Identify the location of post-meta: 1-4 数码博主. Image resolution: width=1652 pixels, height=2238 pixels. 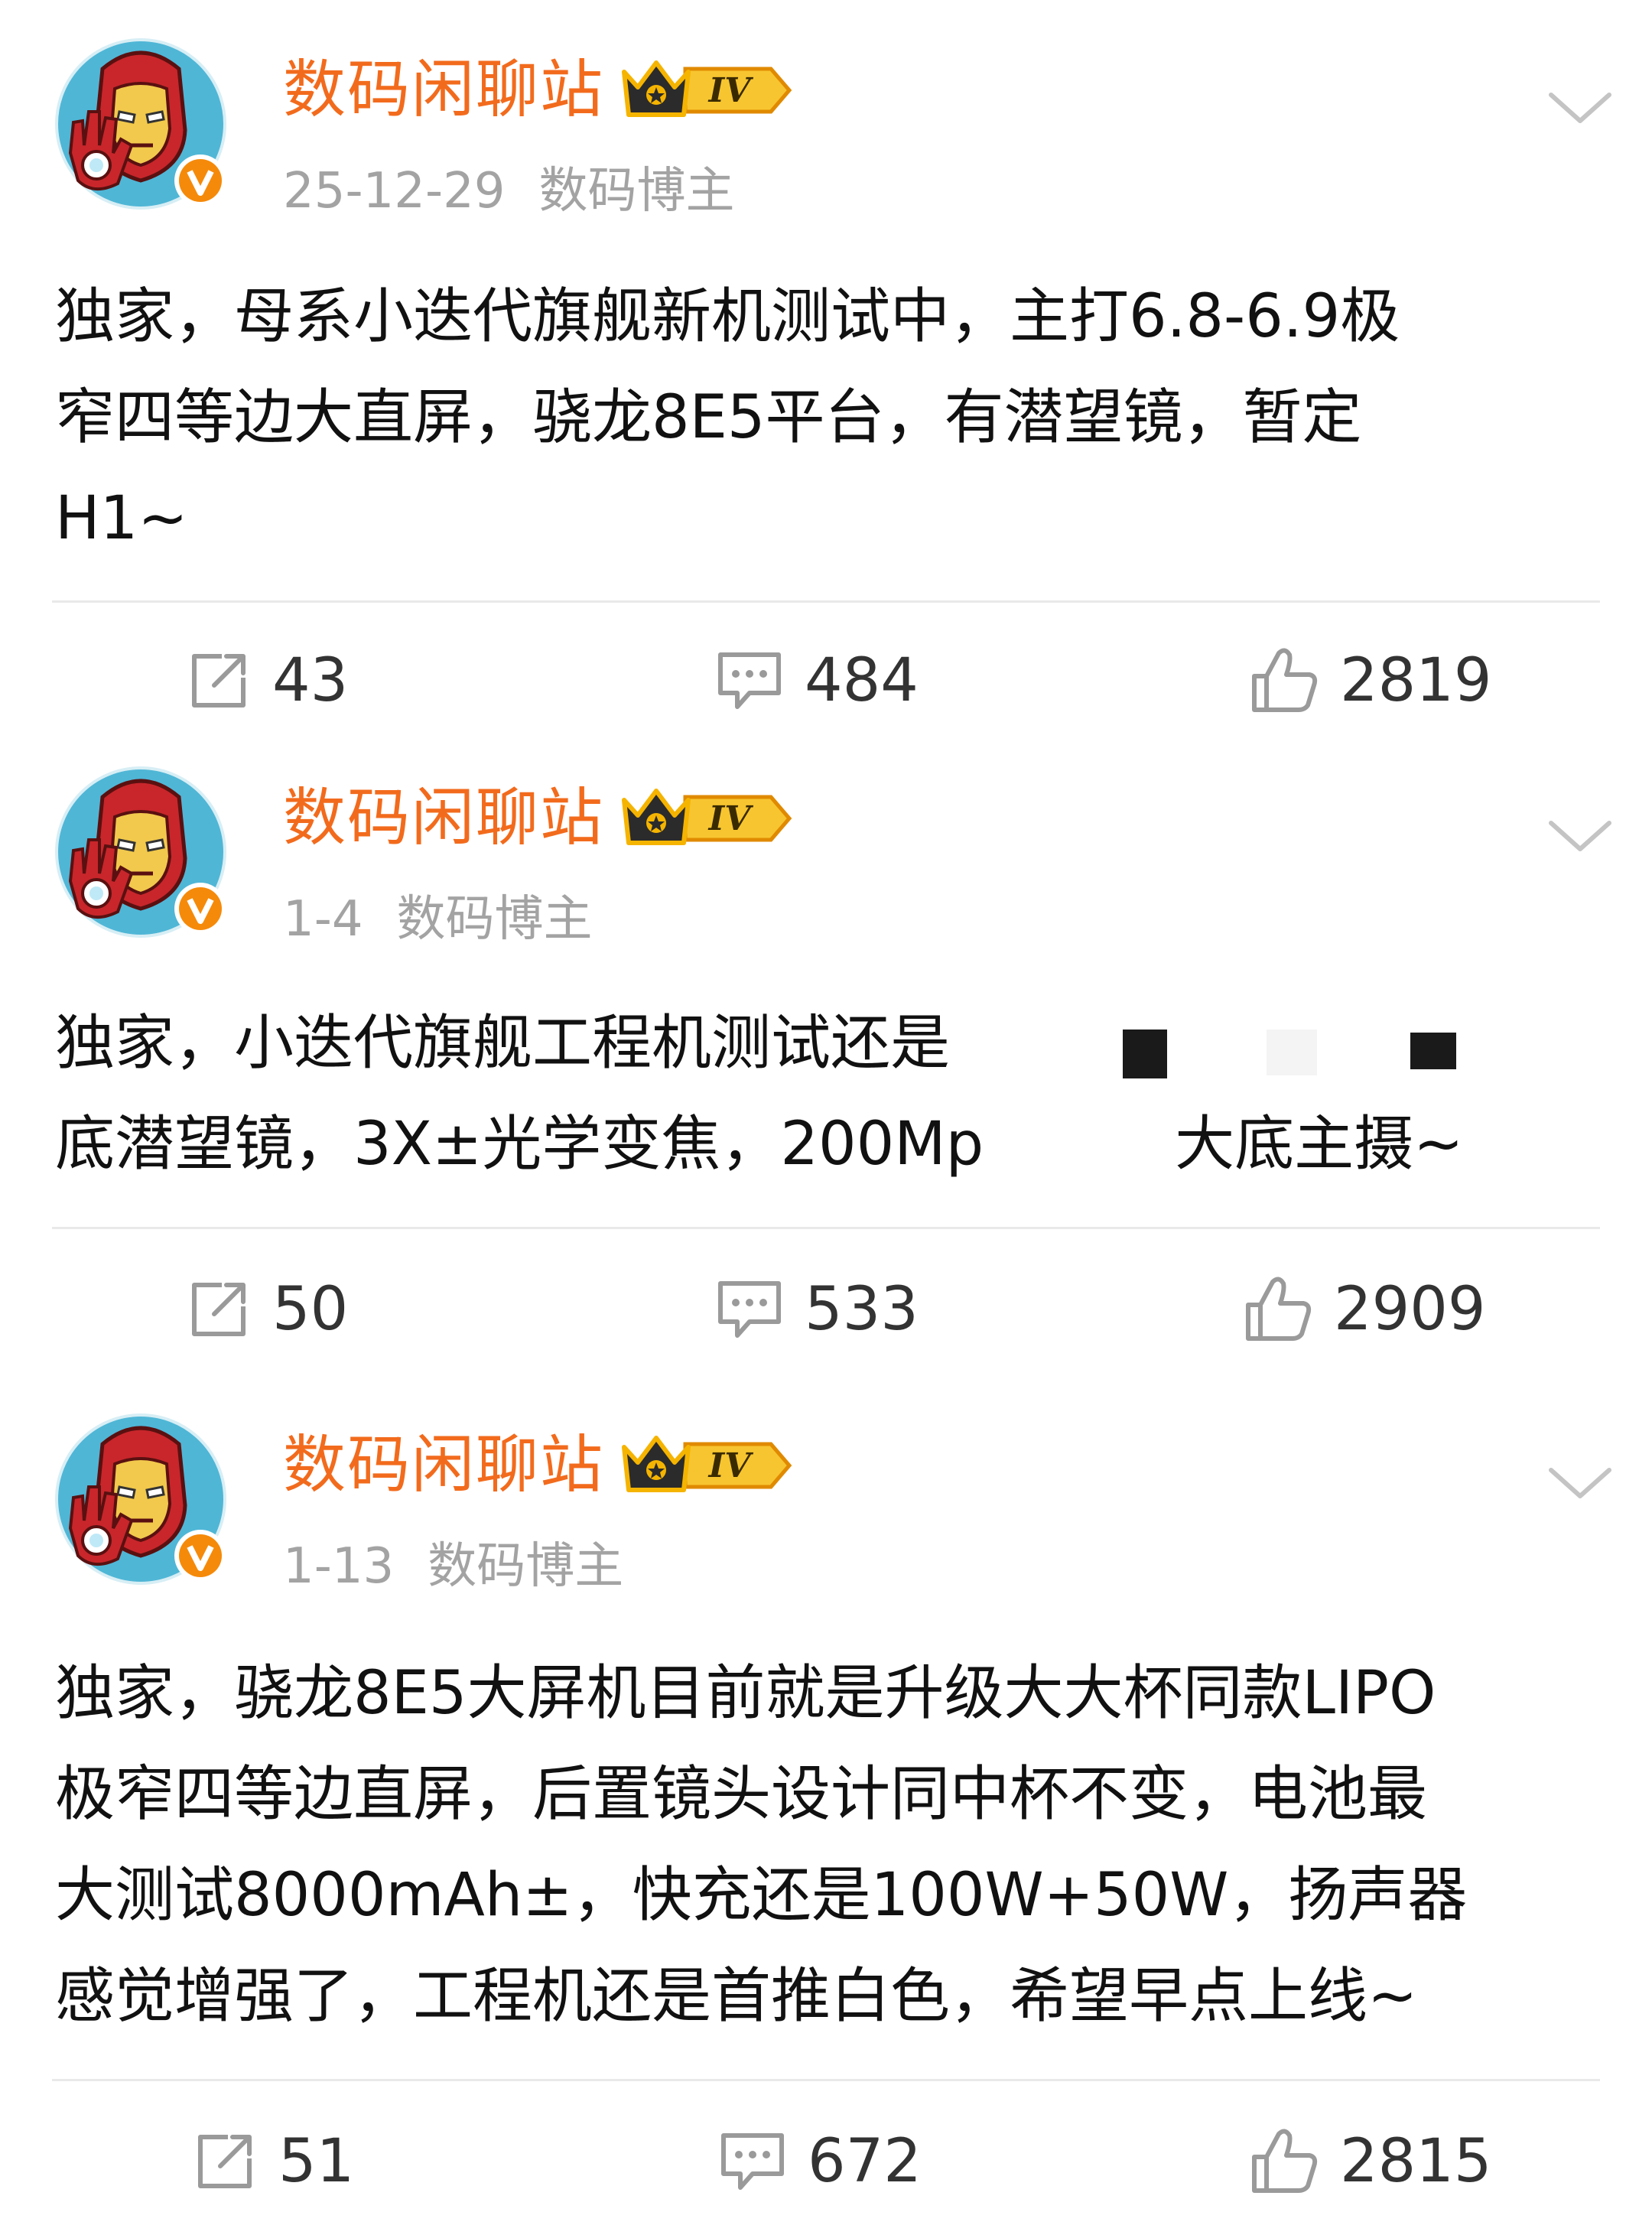
(438, 919).